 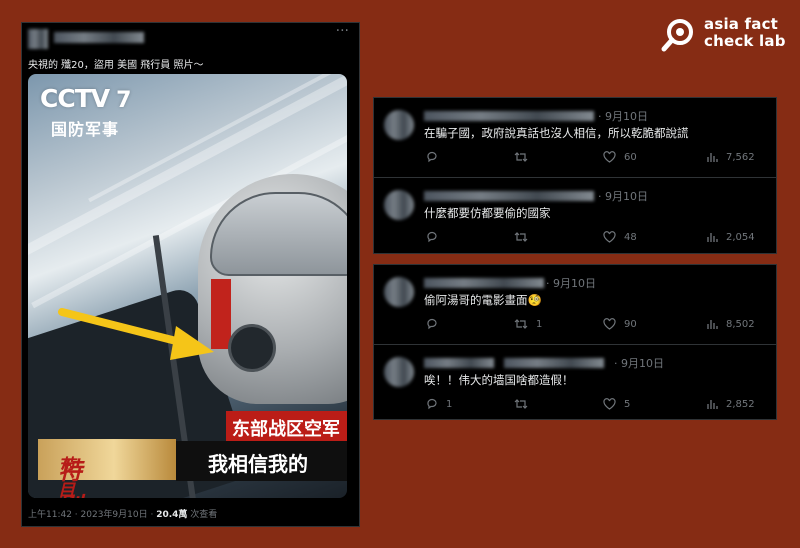 What do you see at coordinates (740, 324) in the screenshot?
I see `view-count: 8,502` at bounding box center [740, 324].